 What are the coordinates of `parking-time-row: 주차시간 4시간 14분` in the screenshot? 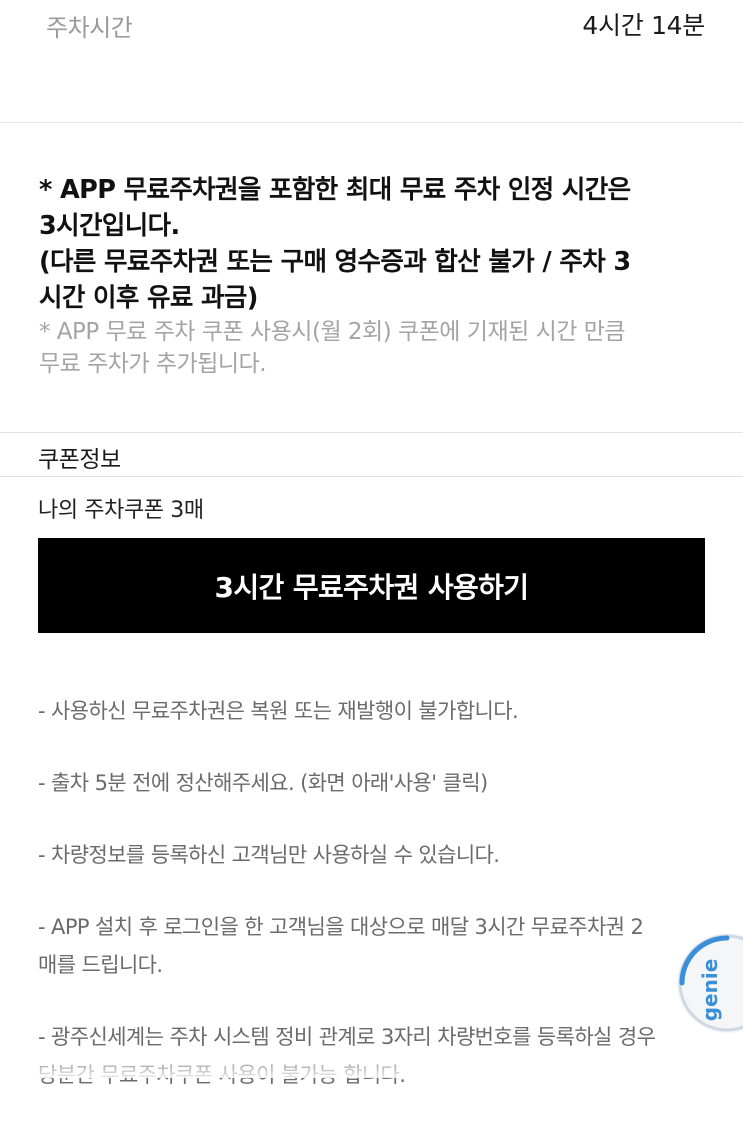 It's located at (371, 61).